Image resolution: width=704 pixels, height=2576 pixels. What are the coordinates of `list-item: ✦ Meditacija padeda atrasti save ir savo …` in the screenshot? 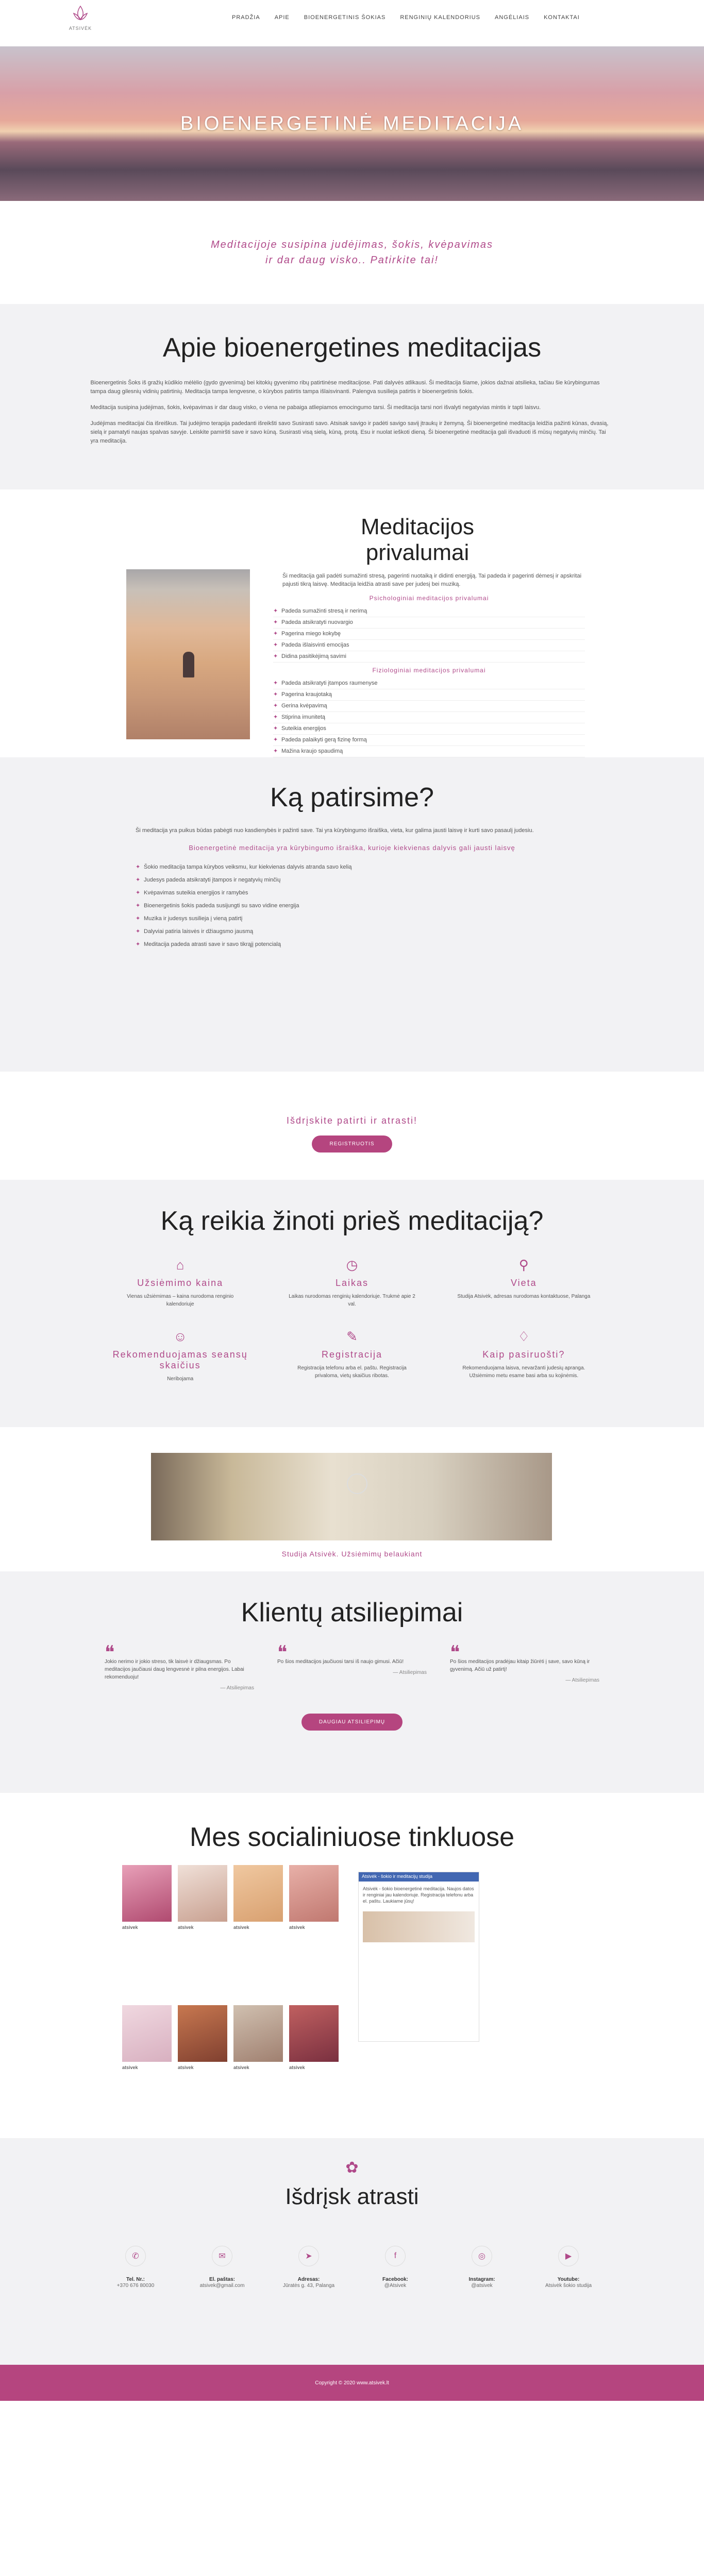 It's located at (208, 944).